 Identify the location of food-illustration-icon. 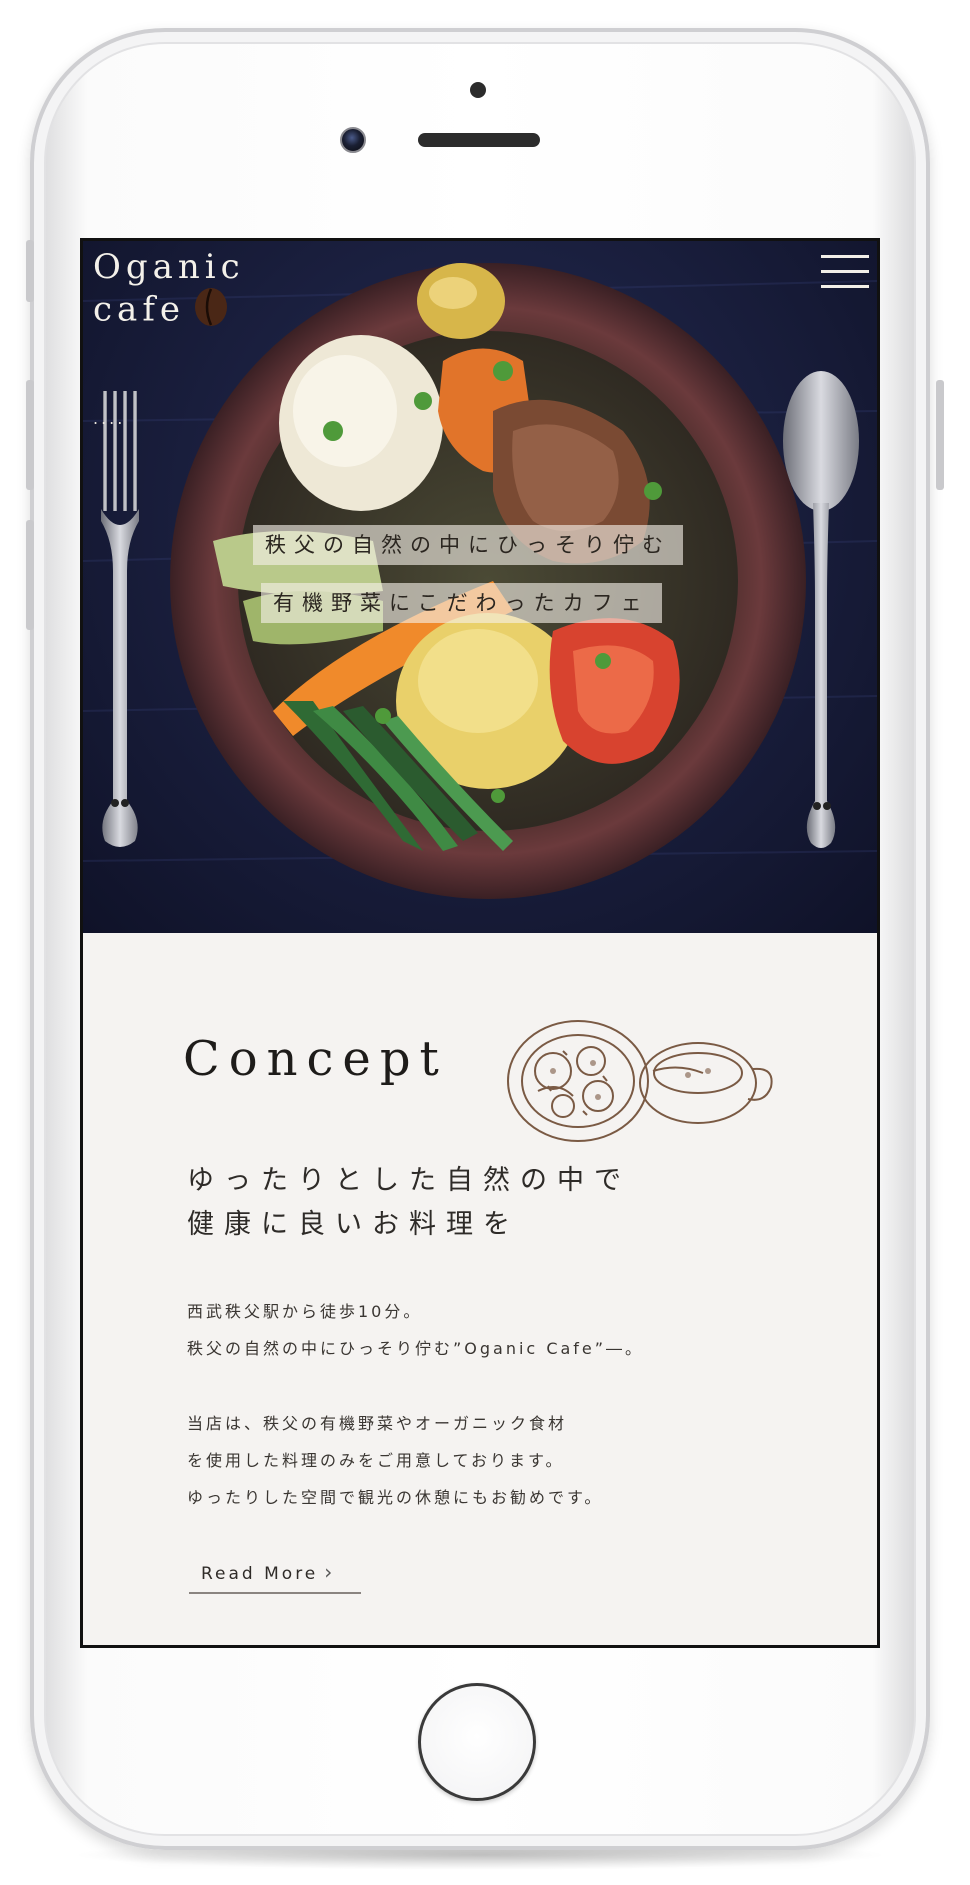
(640, 1081).